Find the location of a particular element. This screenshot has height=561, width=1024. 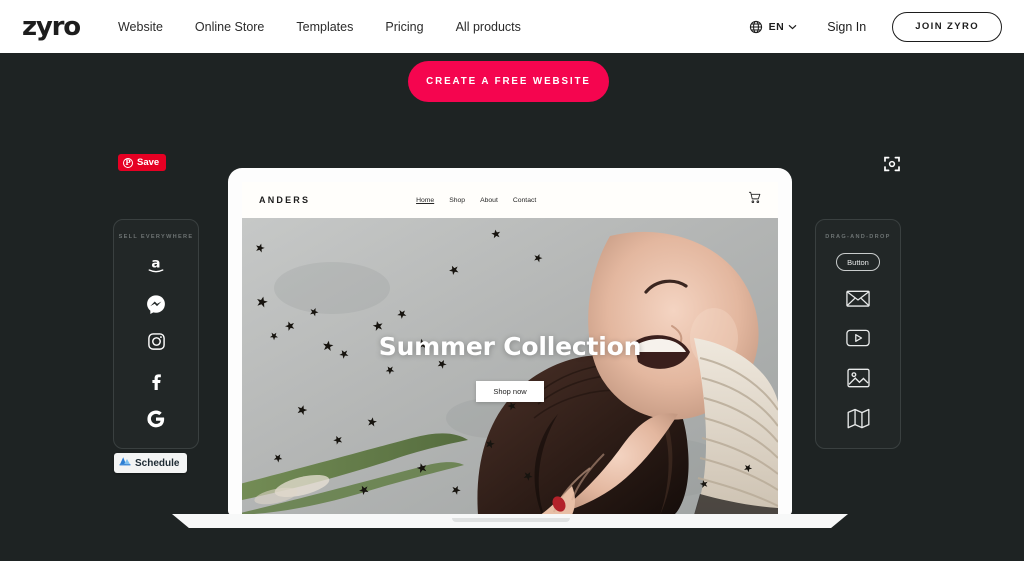

pinterest-icon: P is located at coordinates (128, 162).